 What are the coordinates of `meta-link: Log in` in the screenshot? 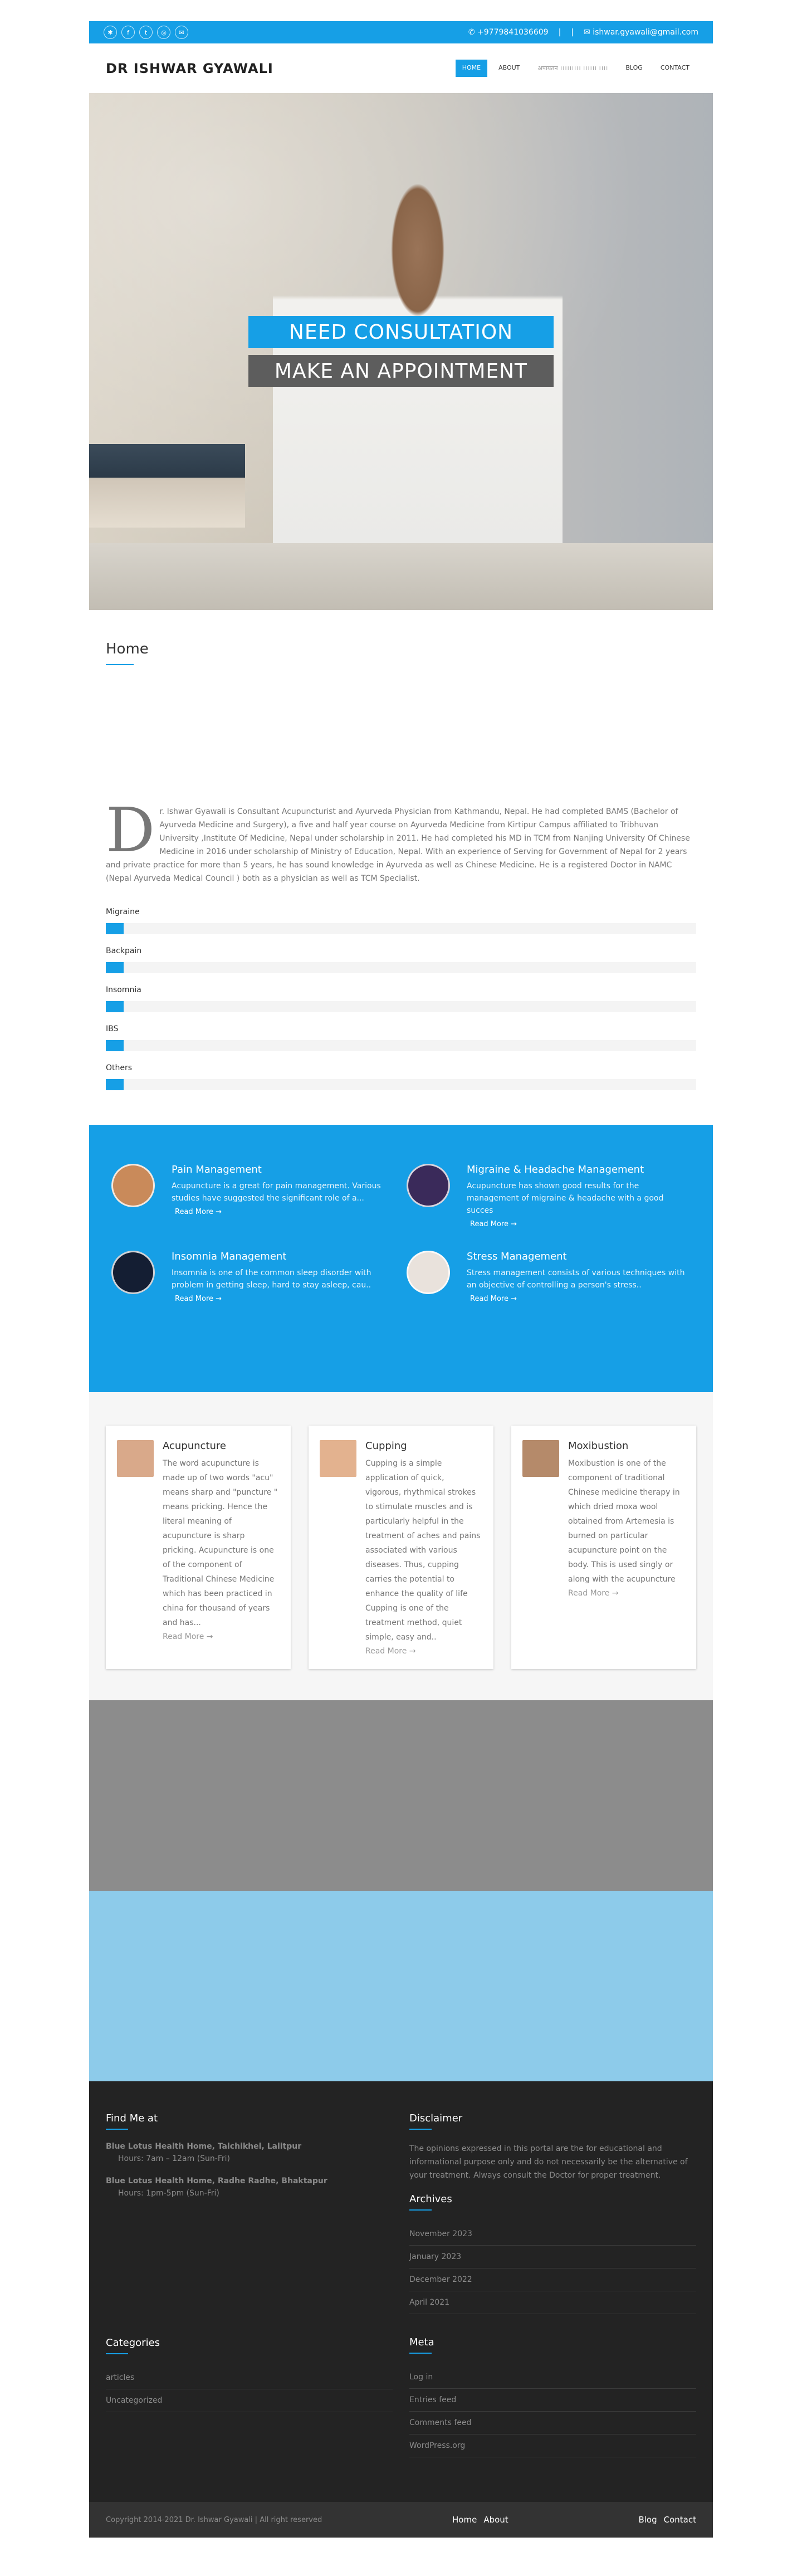 It's located at (552, 2377).